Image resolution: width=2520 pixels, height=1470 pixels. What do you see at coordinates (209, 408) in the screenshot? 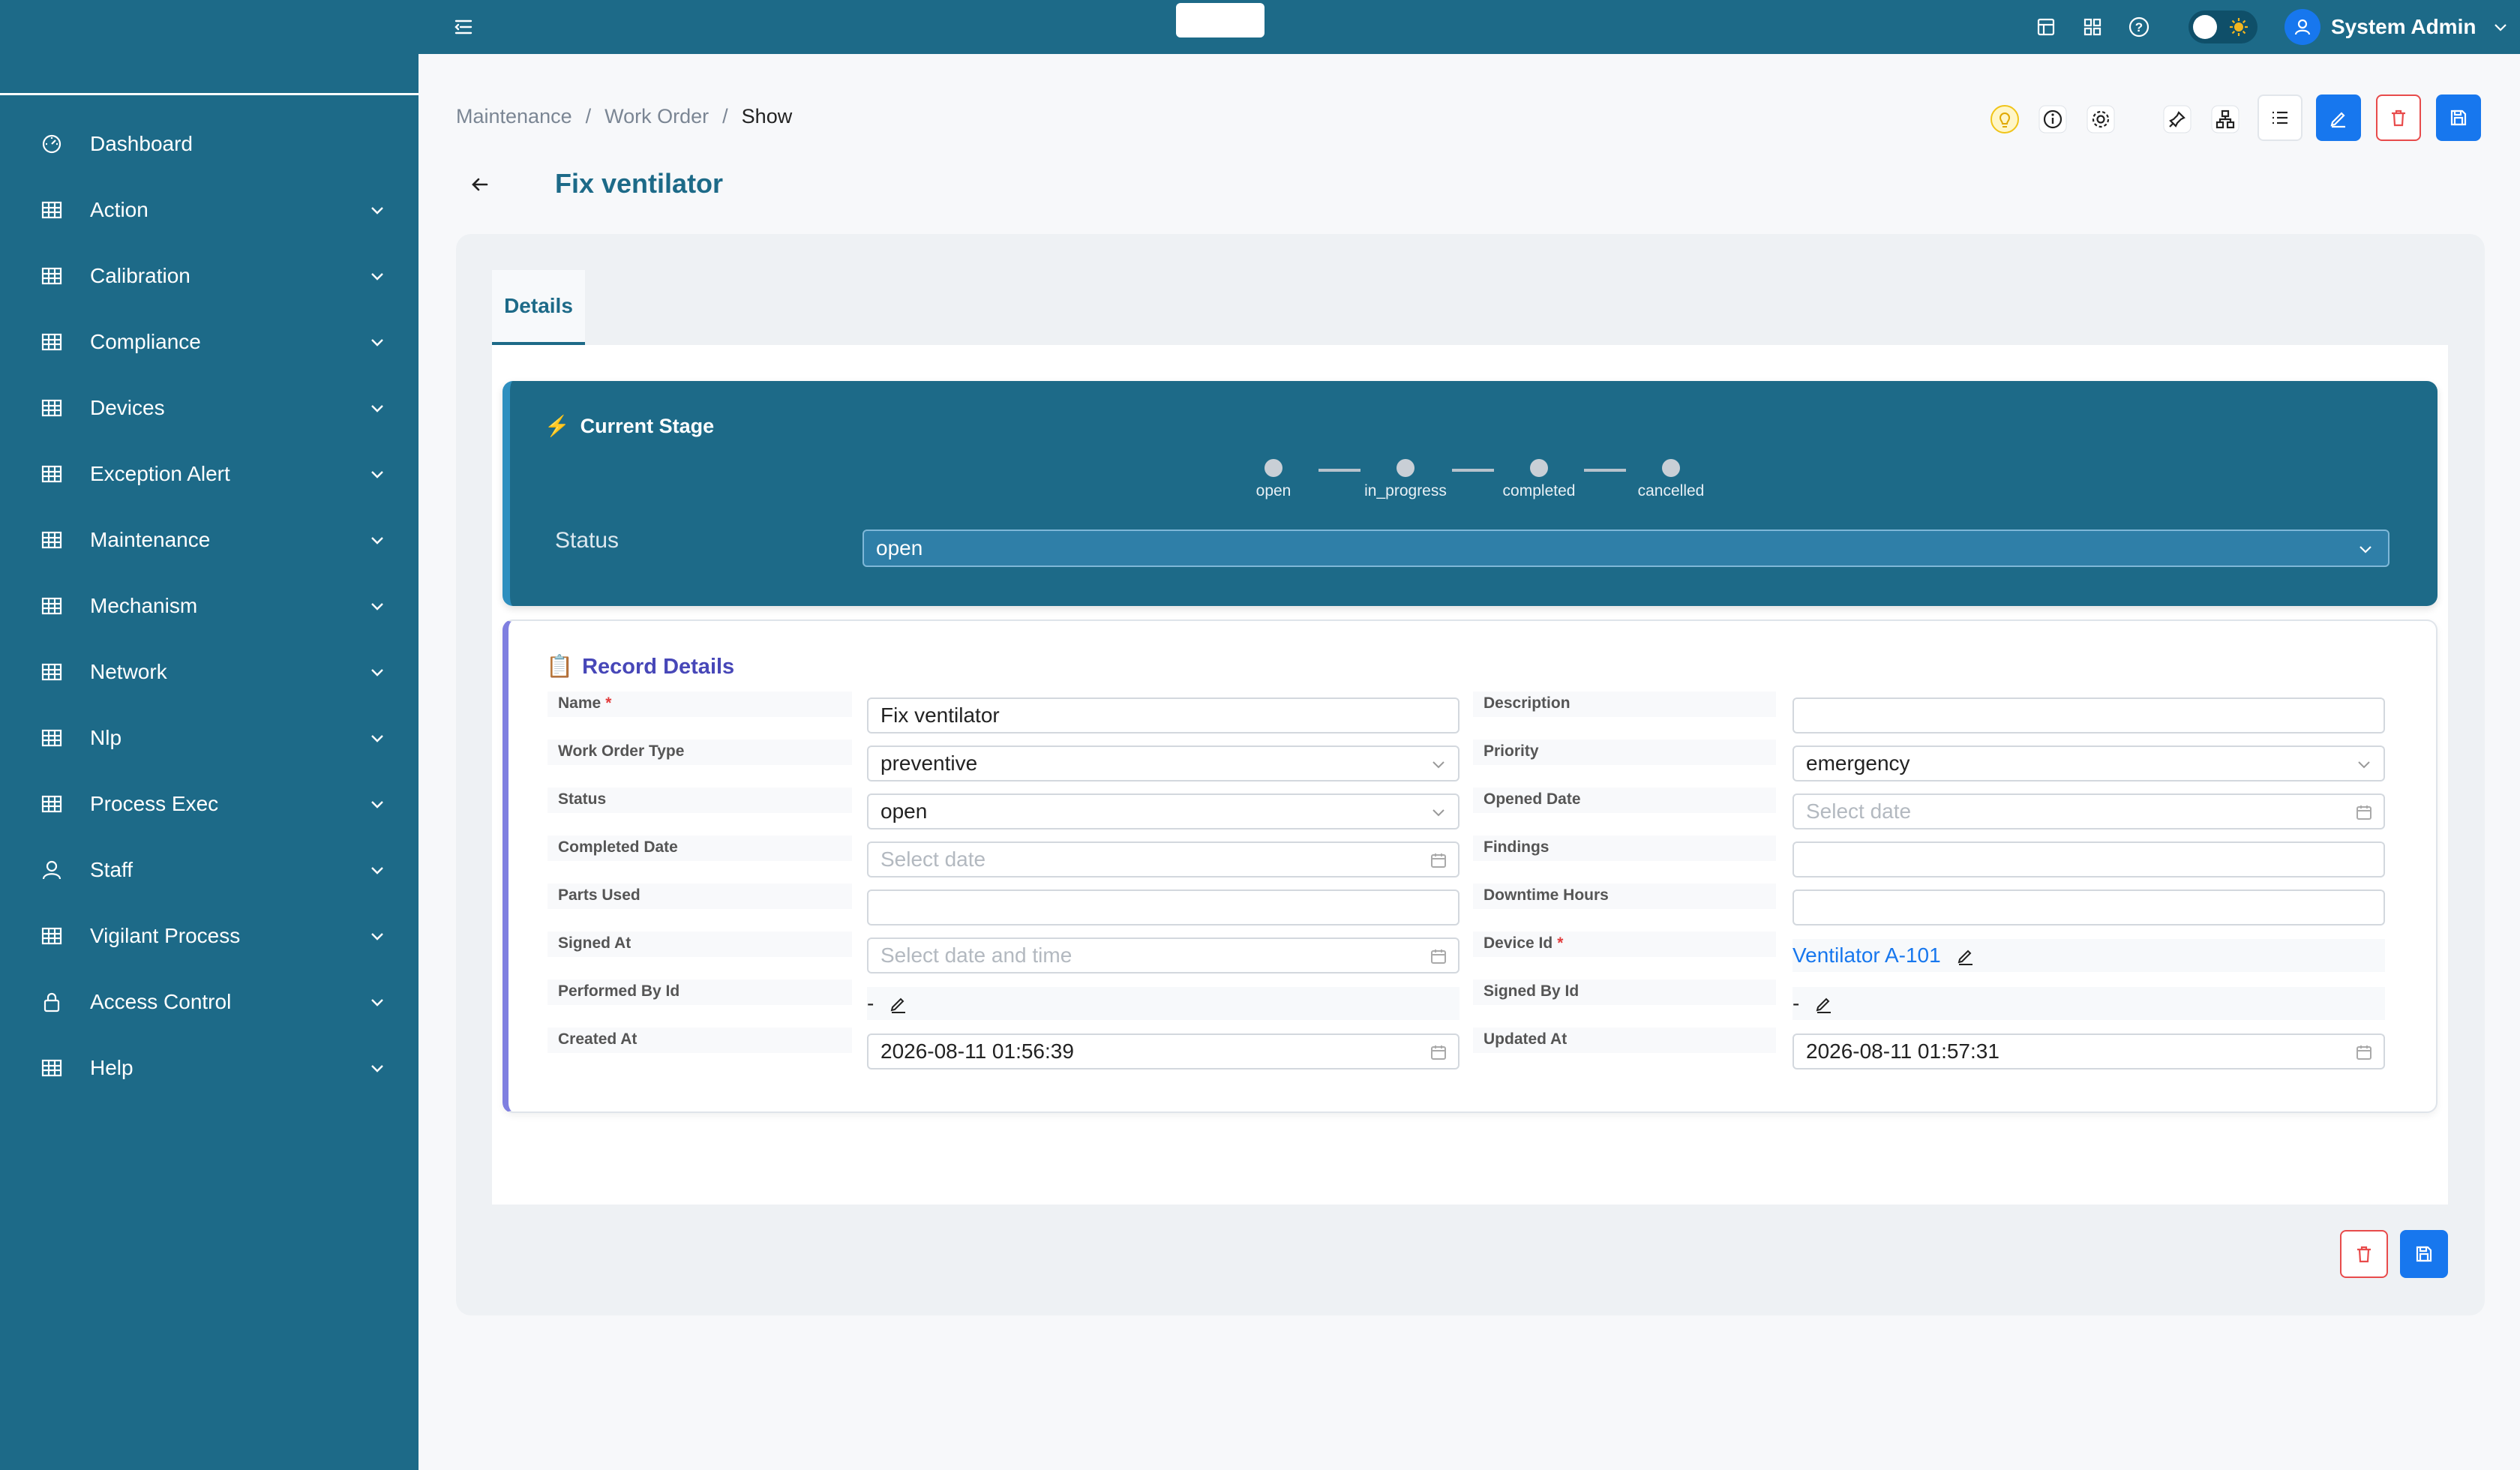
I see `sidebar-item-devices: Devices` at bounding box center [209, 408].